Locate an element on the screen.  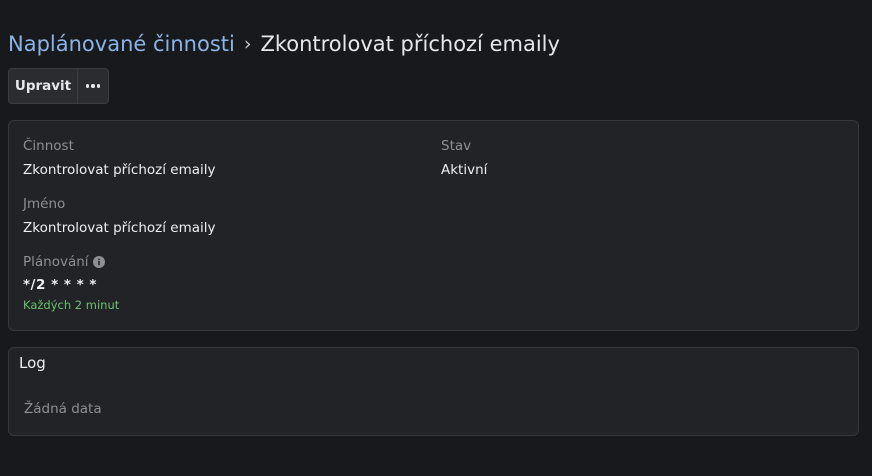
edit-button: Upravit is located at coordinates (43, 86).